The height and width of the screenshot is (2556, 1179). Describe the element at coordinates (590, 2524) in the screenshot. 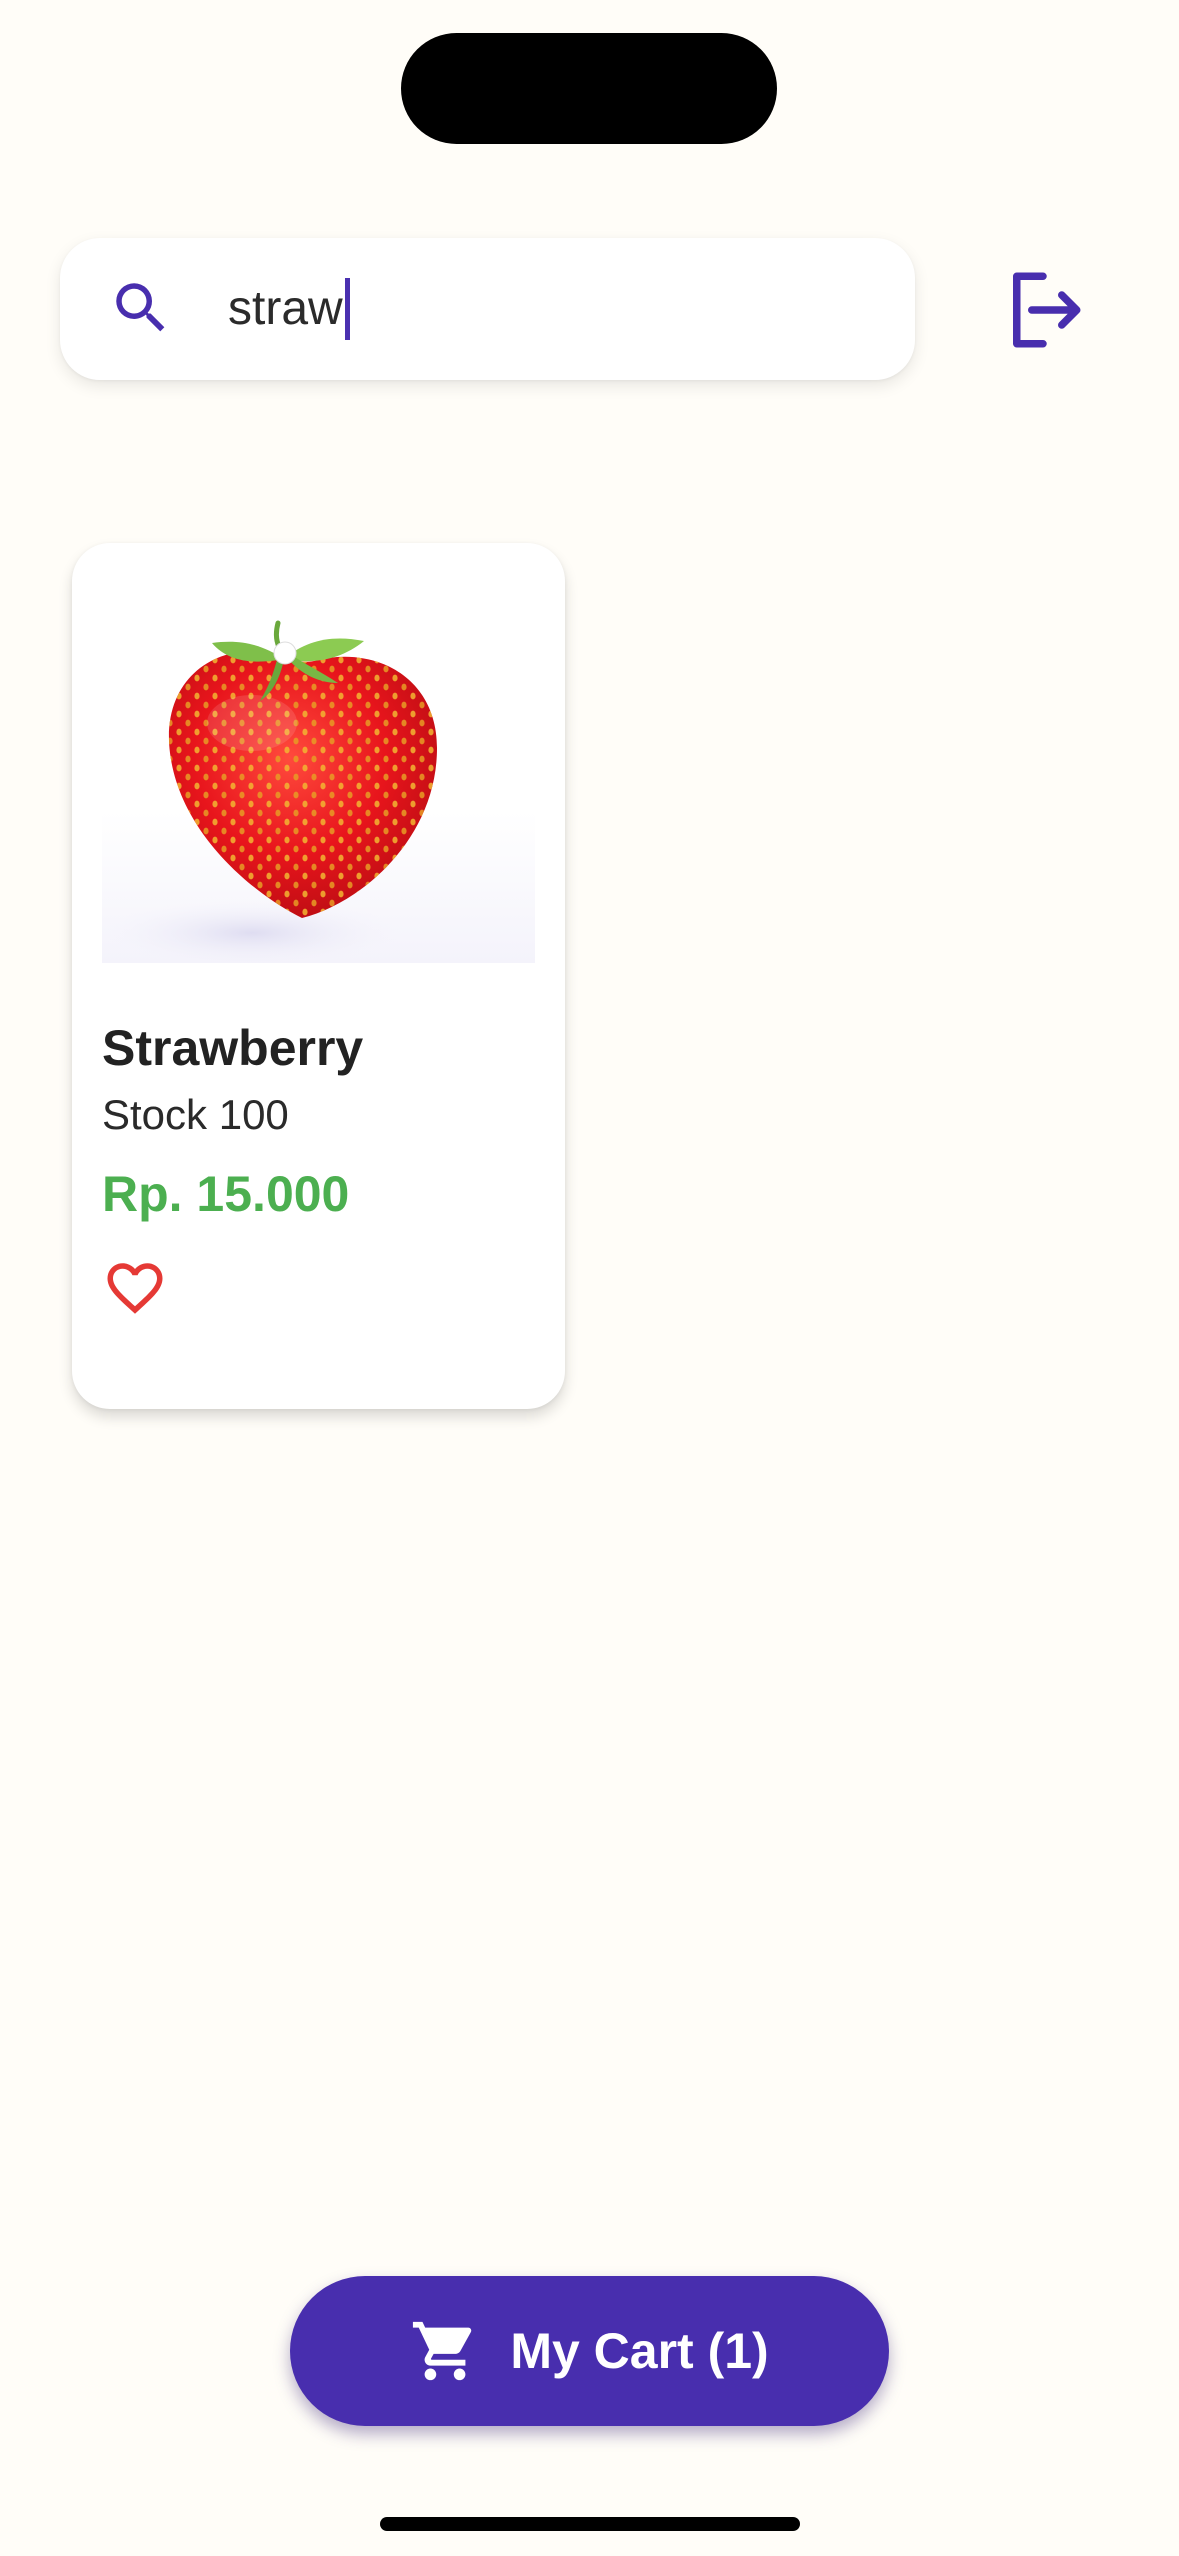

I see `home-indicator` at that location.